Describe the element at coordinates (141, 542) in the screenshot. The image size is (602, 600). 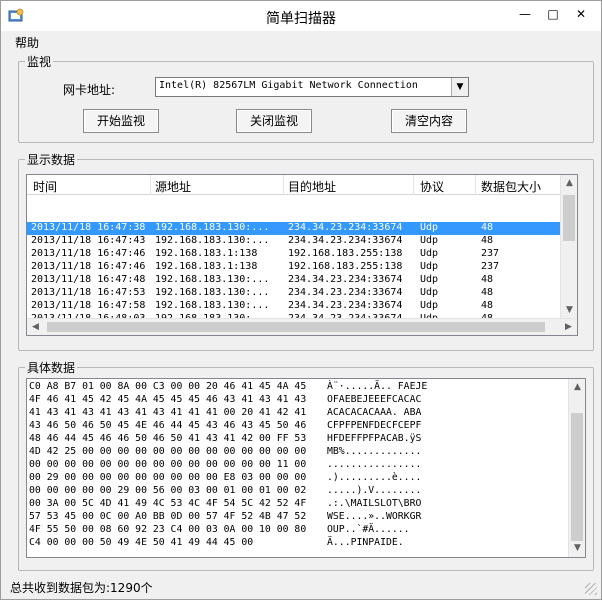
I see `hex-bytes: C4 00 00 00 50 49 4E 50 41 49 44 45 00` at that location.